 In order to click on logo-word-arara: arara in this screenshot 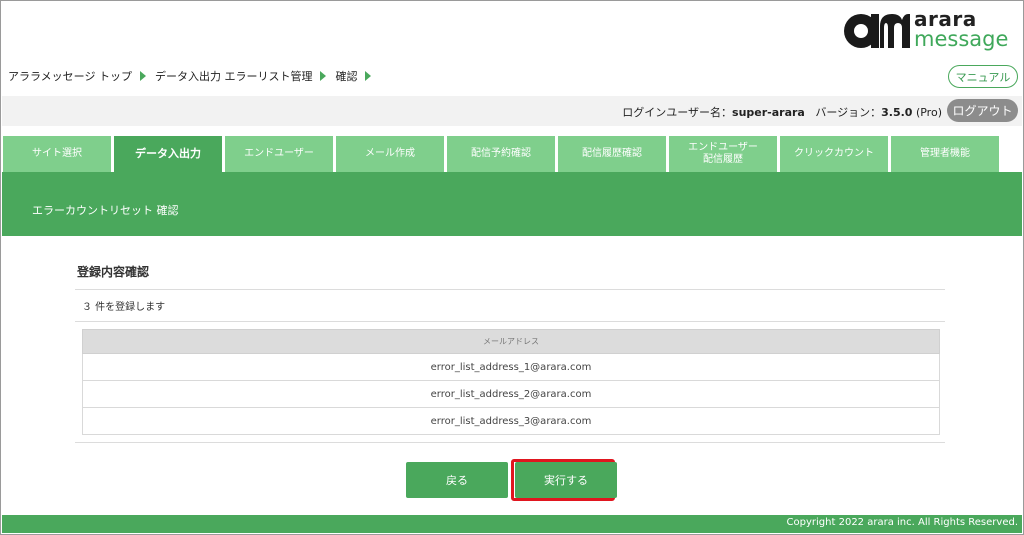, I will do `click(945, 19)`.